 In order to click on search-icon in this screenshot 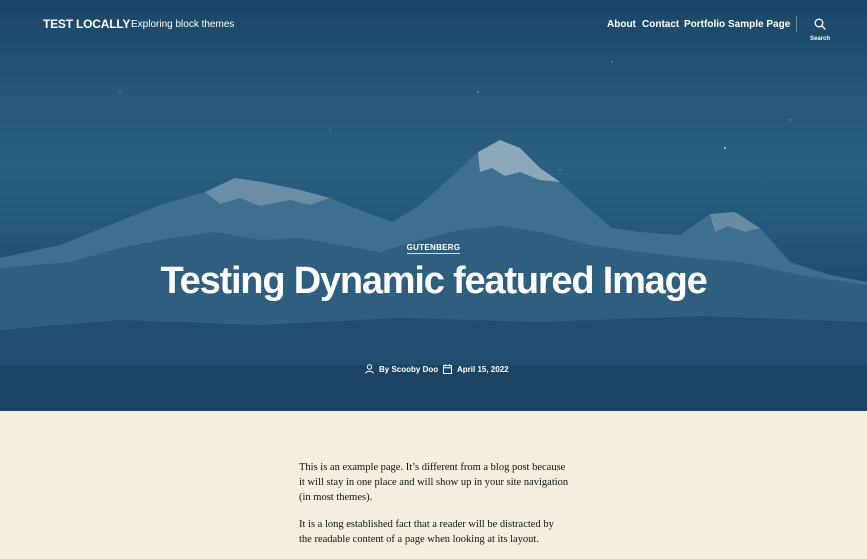, I will do `click(820, 24)`.